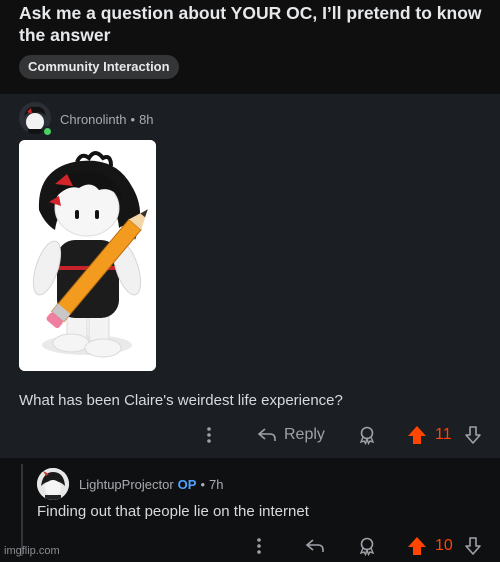 The image size is (500, 562). Describe the element at coordinates (187, 484) in the screenshot. I see `op-badge: OP` at that location.